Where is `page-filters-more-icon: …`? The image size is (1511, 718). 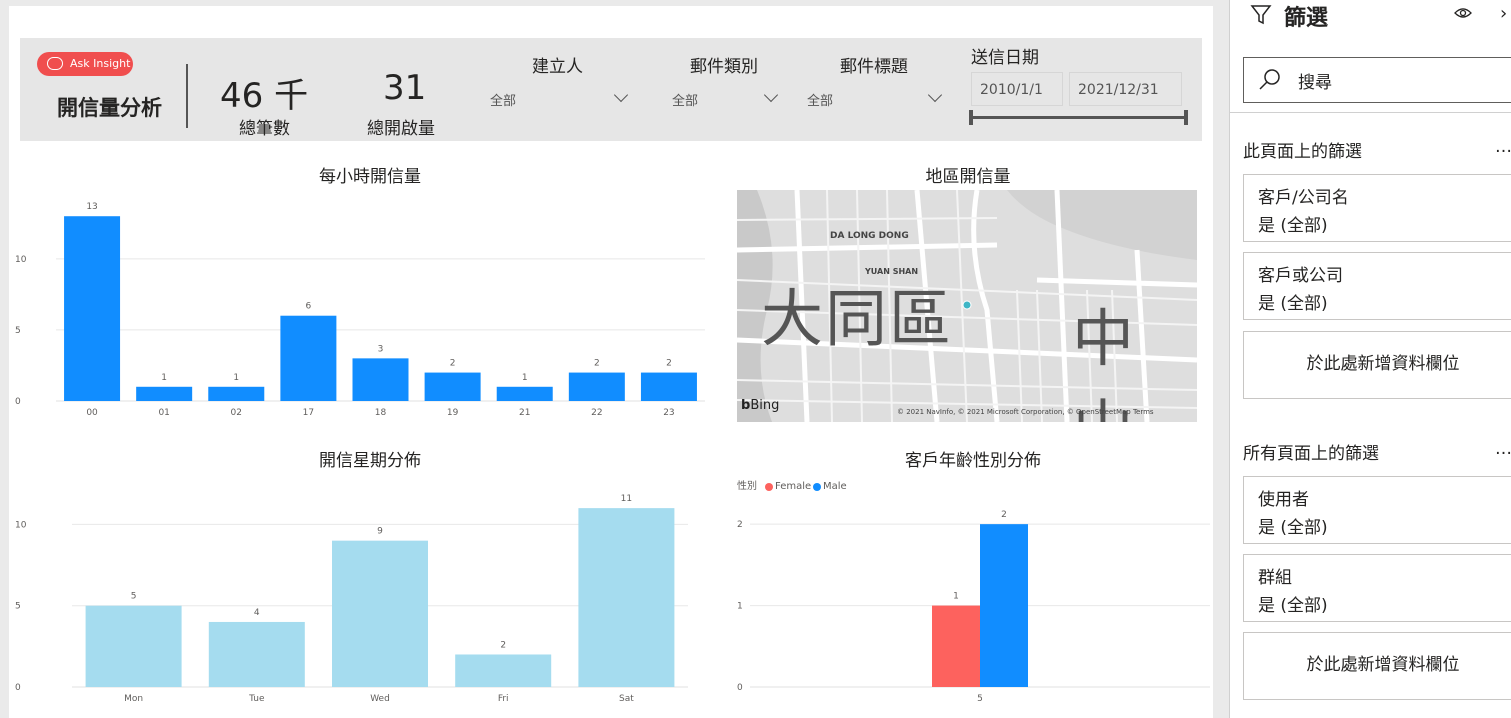
page-filters-more-icon: … is located at coordinates (1503, 147).